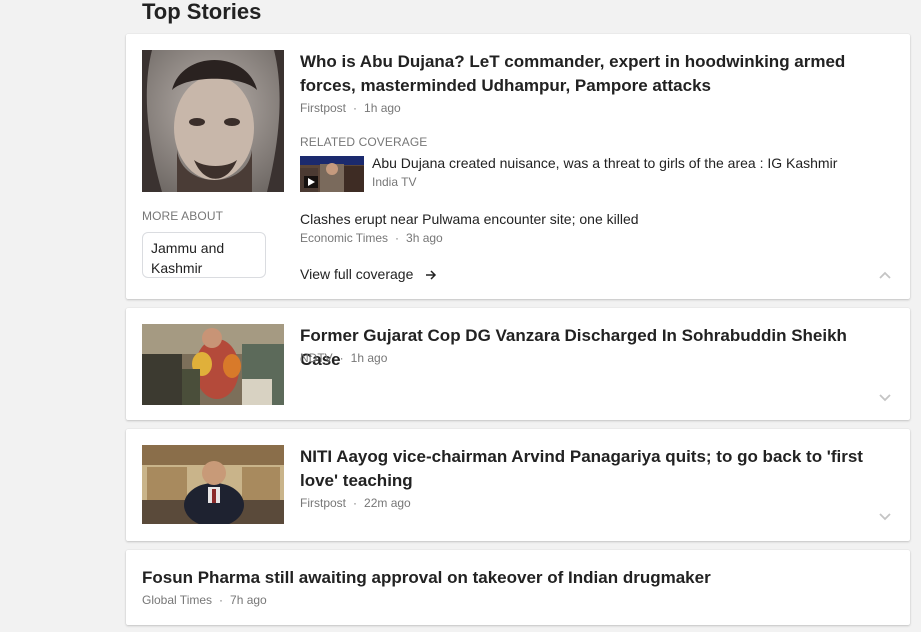 Image resolution: width=921 pixels, height=632 pixels. Describe the element at coordinates (202, 12) in the screenshot. I see `section-title: Top Stories` at that location.